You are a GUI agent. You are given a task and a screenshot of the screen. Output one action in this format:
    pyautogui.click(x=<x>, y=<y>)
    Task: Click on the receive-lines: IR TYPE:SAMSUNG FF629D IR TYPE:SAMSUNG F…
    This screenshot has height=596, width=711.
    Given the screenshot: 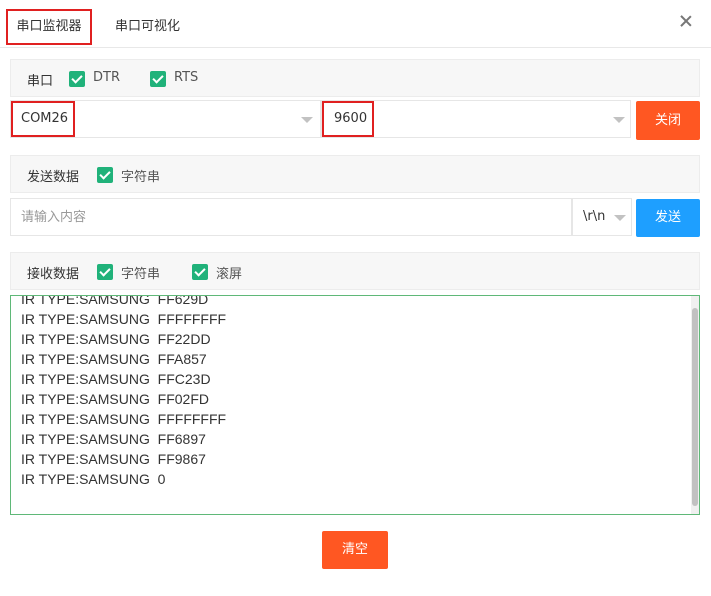 What is the action you would take?
    pyautogui.click(x=124, y=392)
    